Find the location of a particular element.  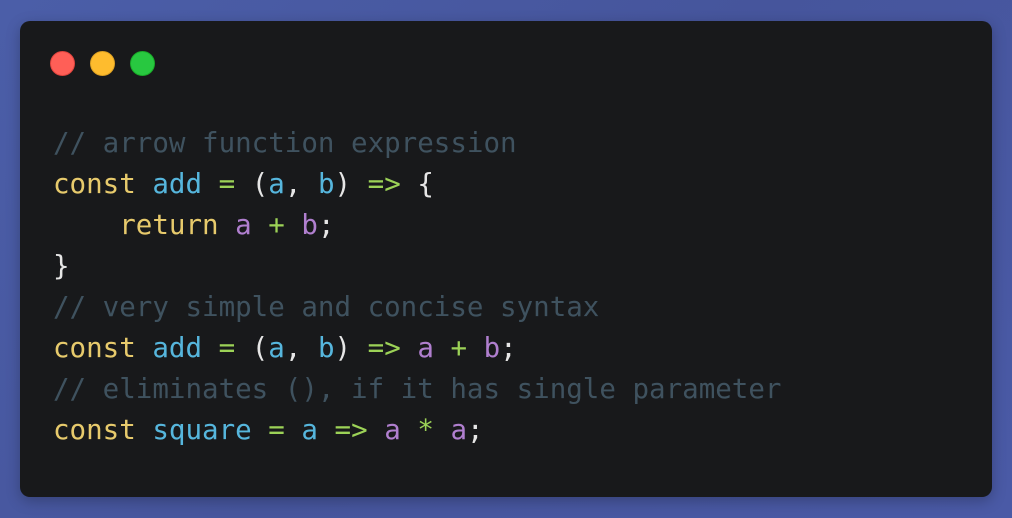

code-line: return a + b; is located at coordinates (417, 225).